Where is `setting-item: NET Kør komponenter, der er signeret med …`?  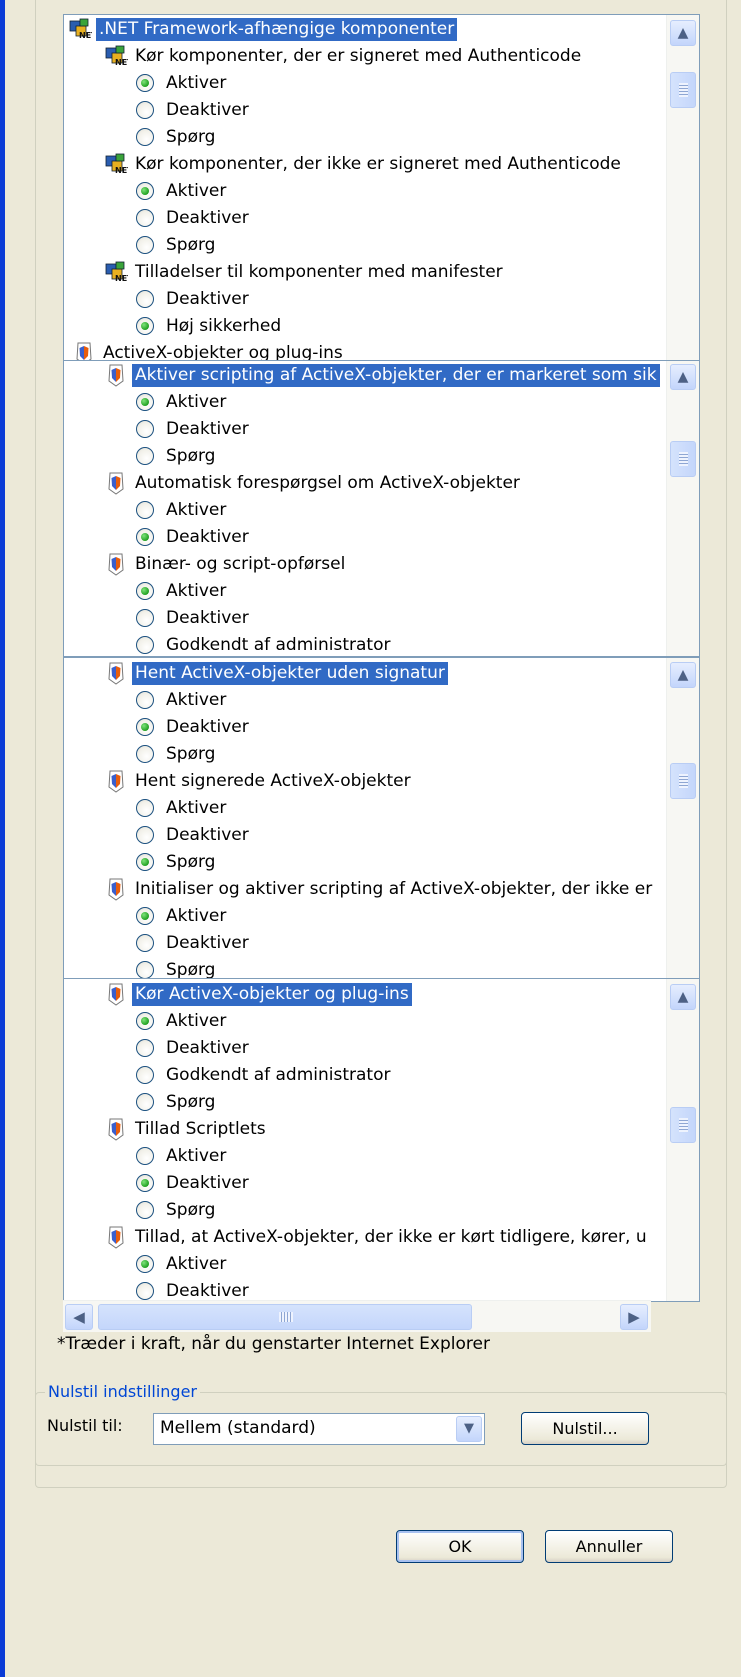
setting-item: NET Kør komponenter, der er signeret med … is located at coordinates (344, 56).